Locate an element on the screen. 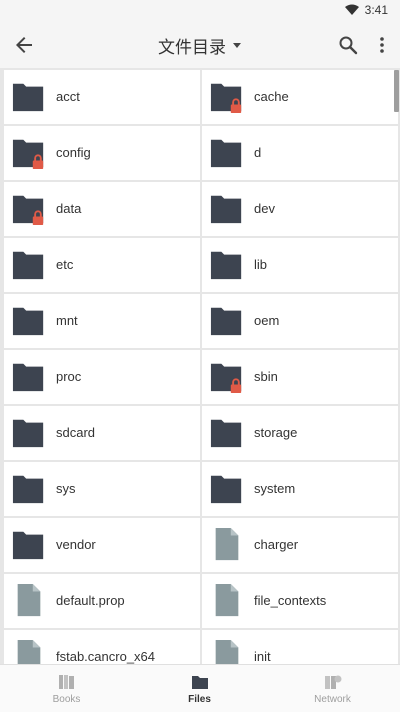 The width and height of the screenshot is (400, 712). nav-item-network: Network is located at coordinates (332, 688).